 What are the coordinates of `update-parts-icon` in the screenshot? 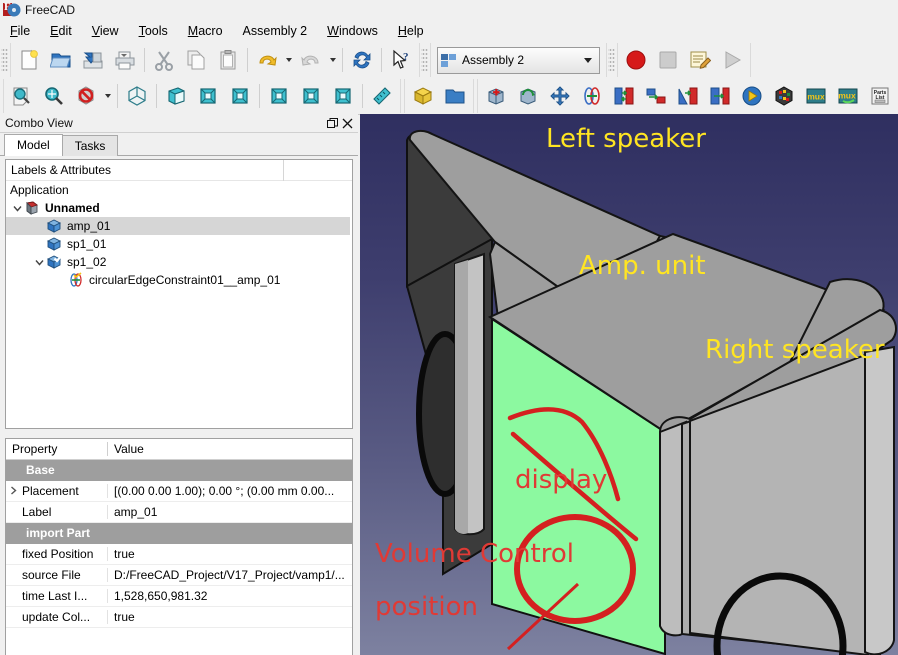 It's located at (528, 96).